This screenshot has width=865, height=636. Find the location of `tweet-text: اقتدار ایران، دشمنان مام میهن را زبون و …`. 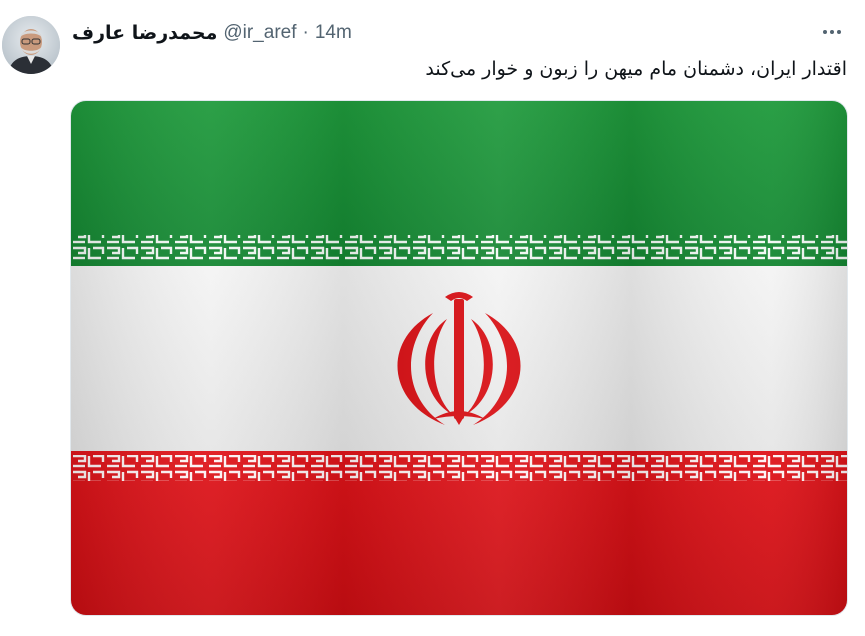

tweet-text: اقتدار ایران، دشمنان مام میهن را زبون و … is located at coordinates (636, 69).